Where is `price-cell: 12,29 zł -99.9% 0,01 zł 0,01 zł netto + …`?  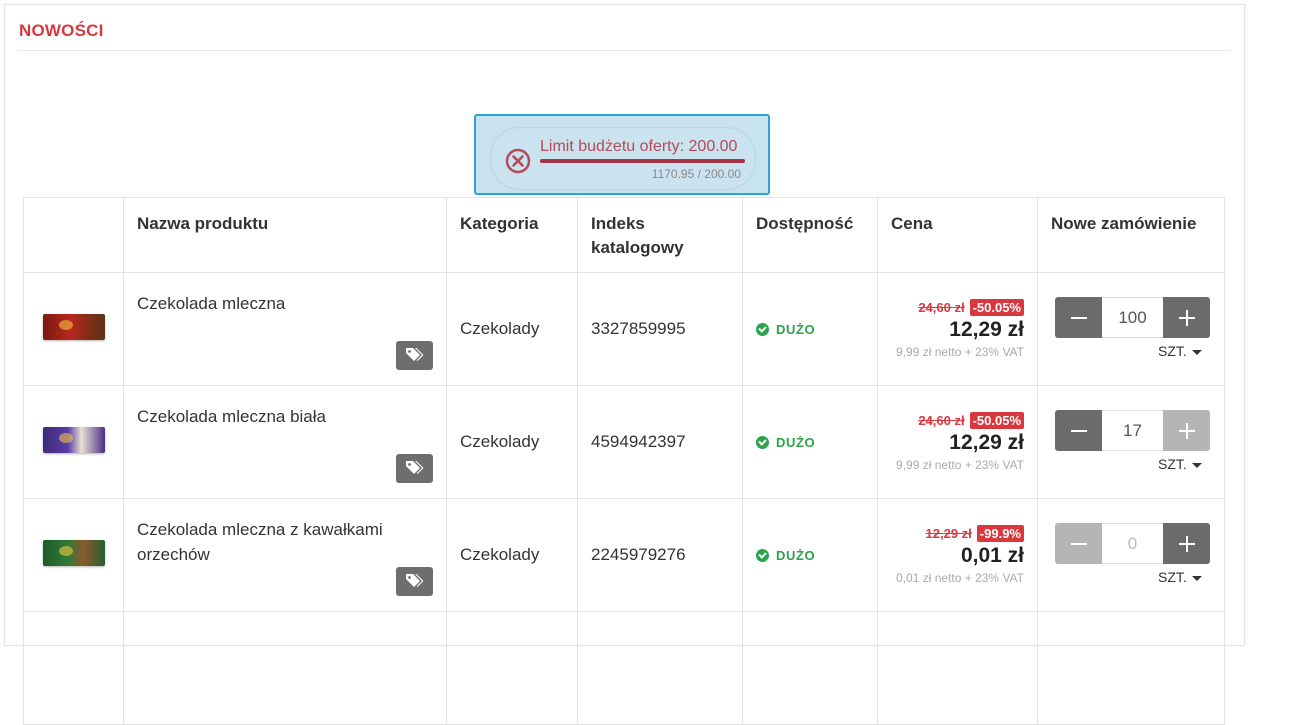
price-cell: 12,29 zł -99.9% 0,01 zł 0,01 zł netto + … is located at coordinates (957, 555).